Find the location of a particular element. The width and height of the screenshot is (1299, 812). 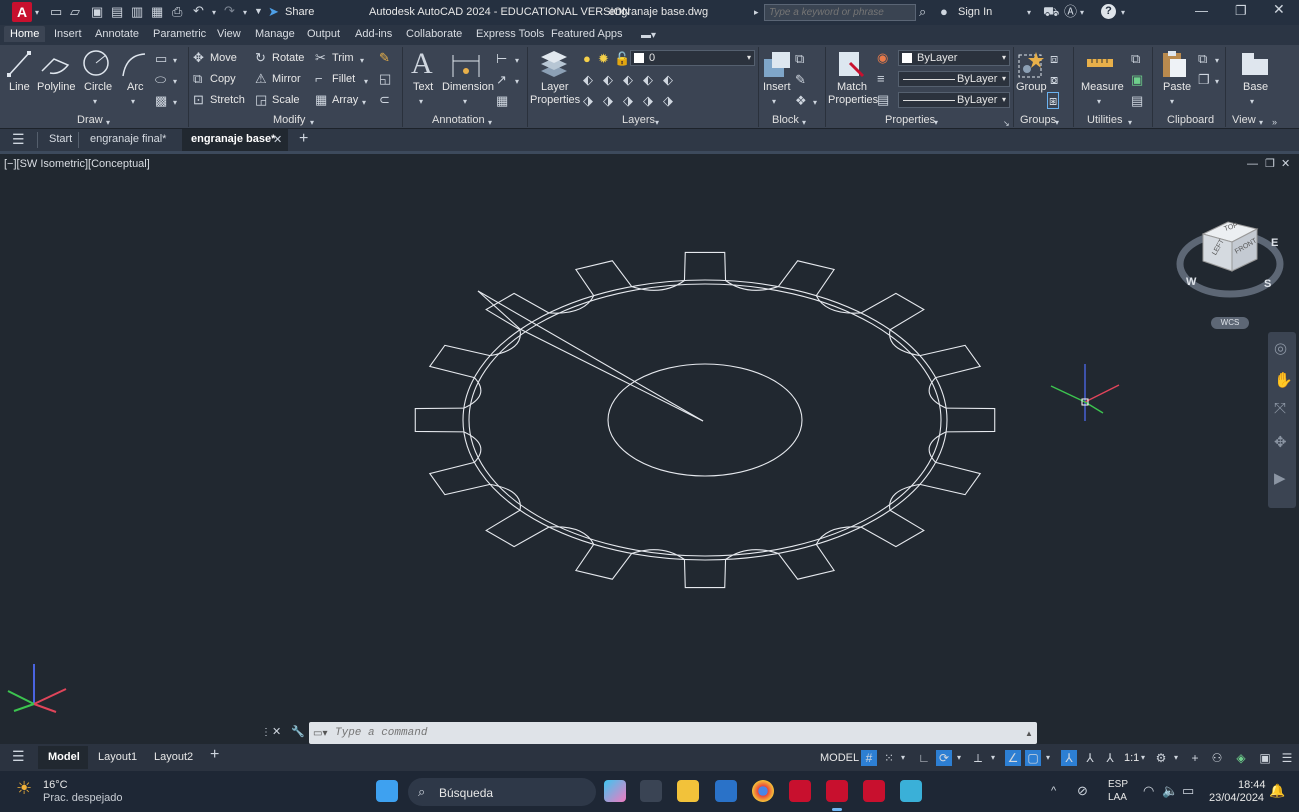

compass-east-label: E is located at coordinates (1274, 243).